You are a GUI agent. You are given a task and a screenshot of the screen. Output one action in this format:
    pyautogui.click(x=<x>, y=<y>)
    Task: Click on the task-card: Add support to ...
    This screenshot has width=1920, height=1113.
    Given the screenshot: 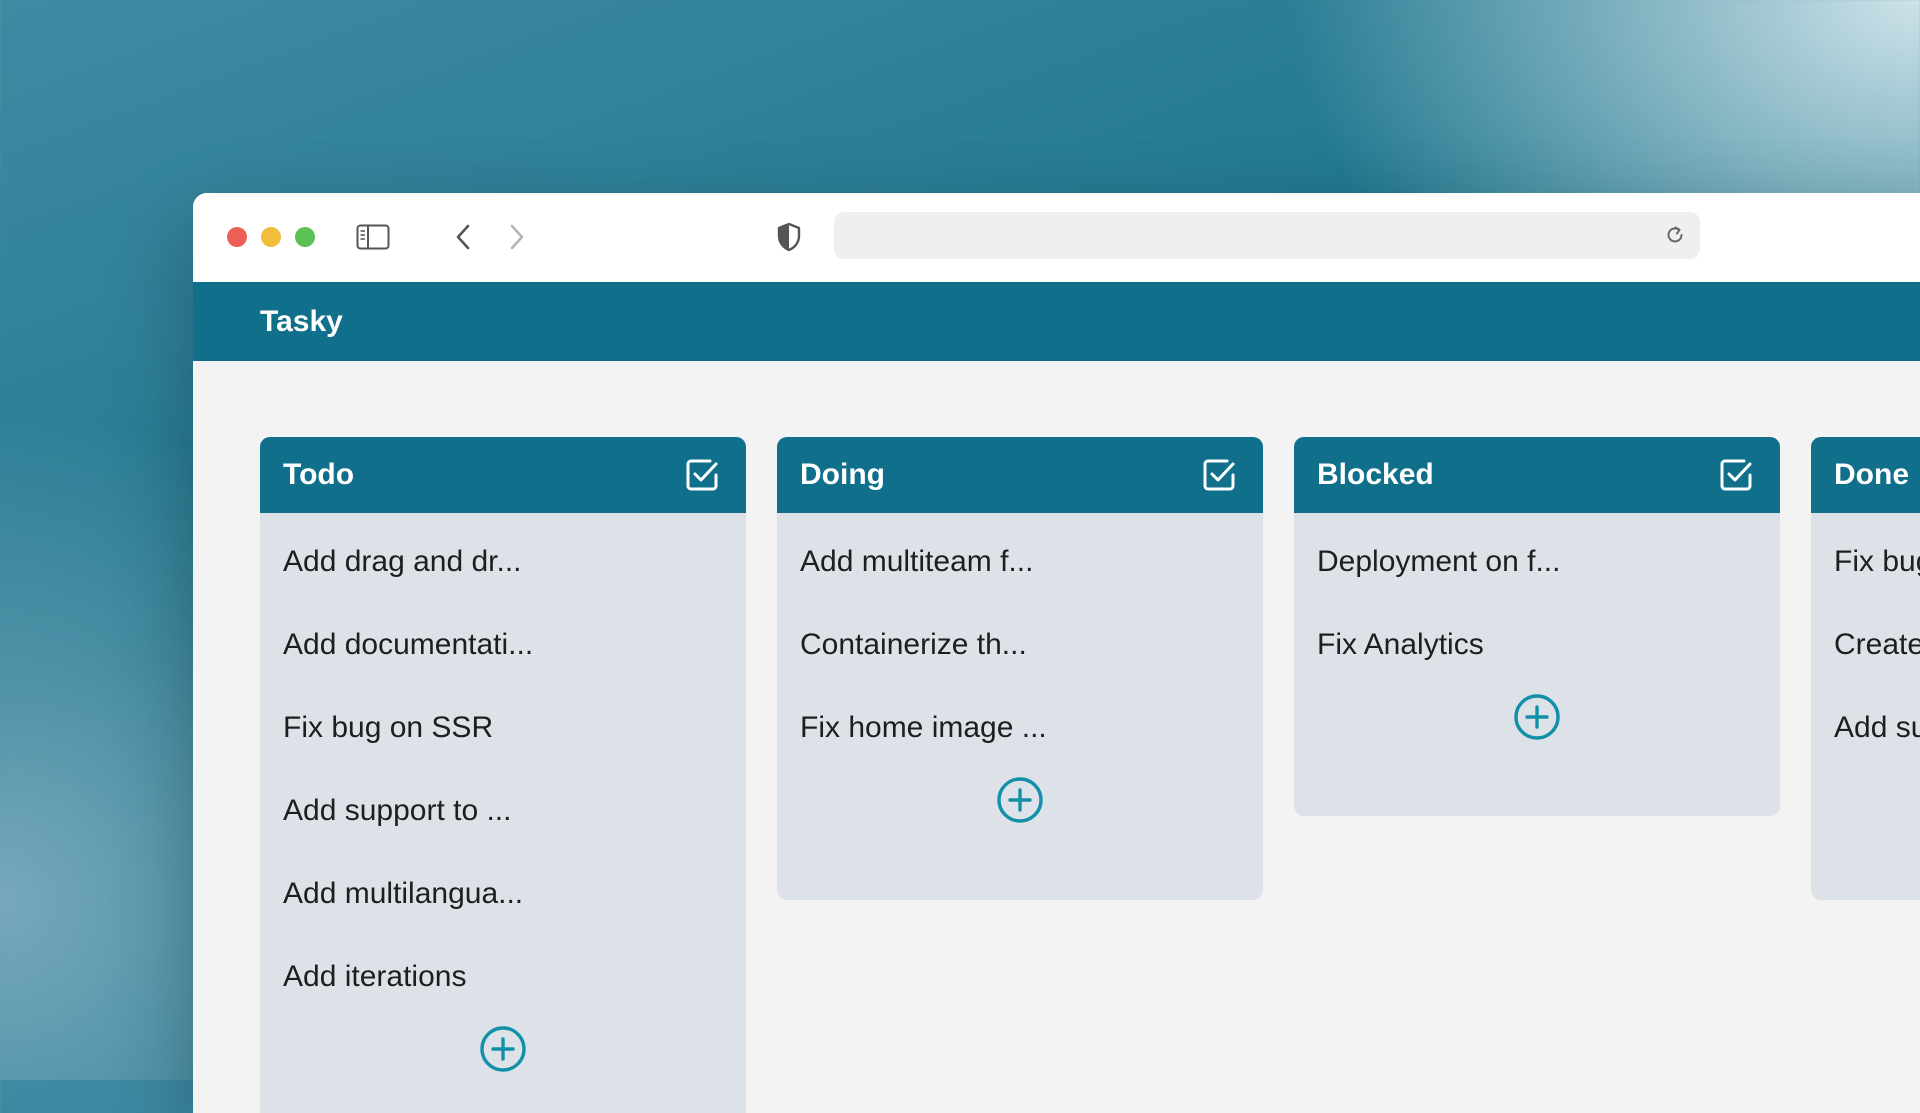 What is the action you would take?
    pyautogui.click(x=503, y=807)
    